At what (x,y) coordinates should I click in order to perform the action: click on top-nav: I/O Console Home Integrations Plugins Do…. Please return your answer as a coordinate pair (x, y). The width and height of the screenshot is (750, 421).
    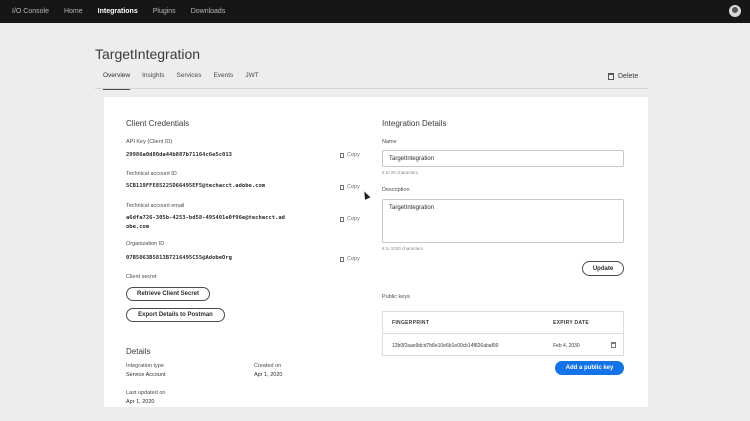
    Looking at the image, I should click on (375, 11).